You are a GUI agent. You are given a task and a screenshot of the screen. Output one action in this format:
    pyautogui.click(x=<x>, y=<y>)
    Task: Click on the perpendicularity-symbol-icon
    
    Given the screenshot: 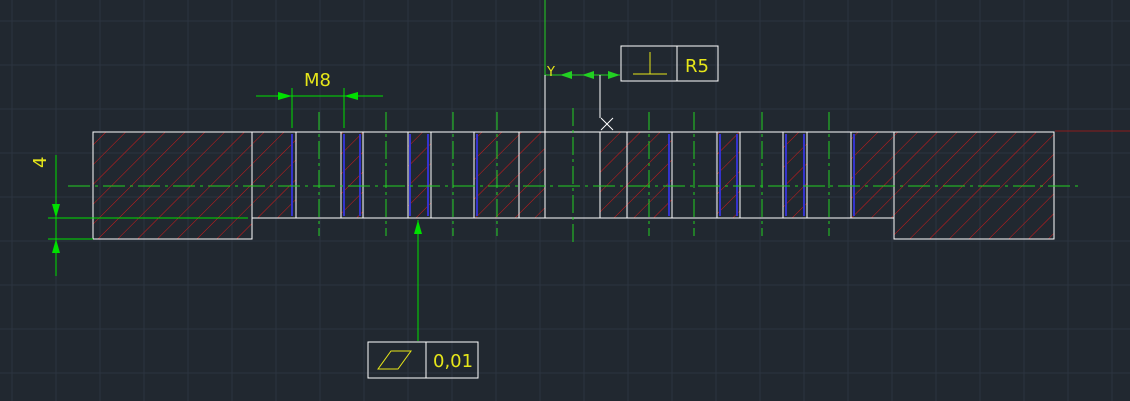 What is the action you would take?
    pyautogui.click(x=650, y=63)
    